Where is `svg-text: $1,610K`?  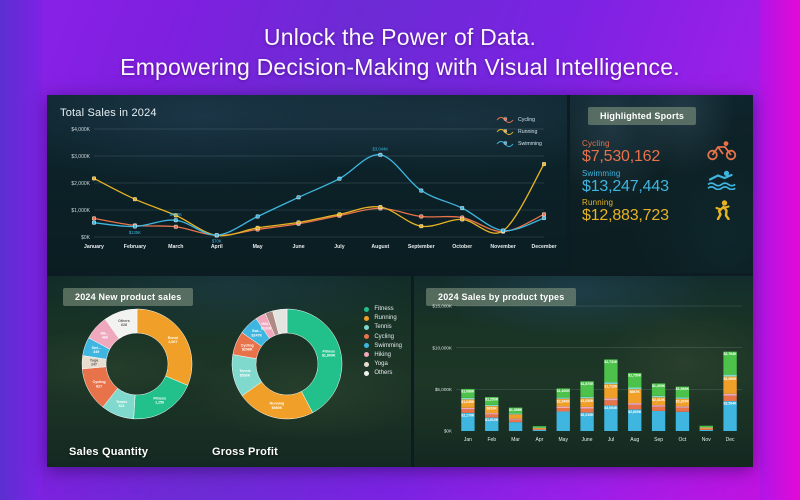
svg-text: $1,610K is located at coordinates (492, 420).